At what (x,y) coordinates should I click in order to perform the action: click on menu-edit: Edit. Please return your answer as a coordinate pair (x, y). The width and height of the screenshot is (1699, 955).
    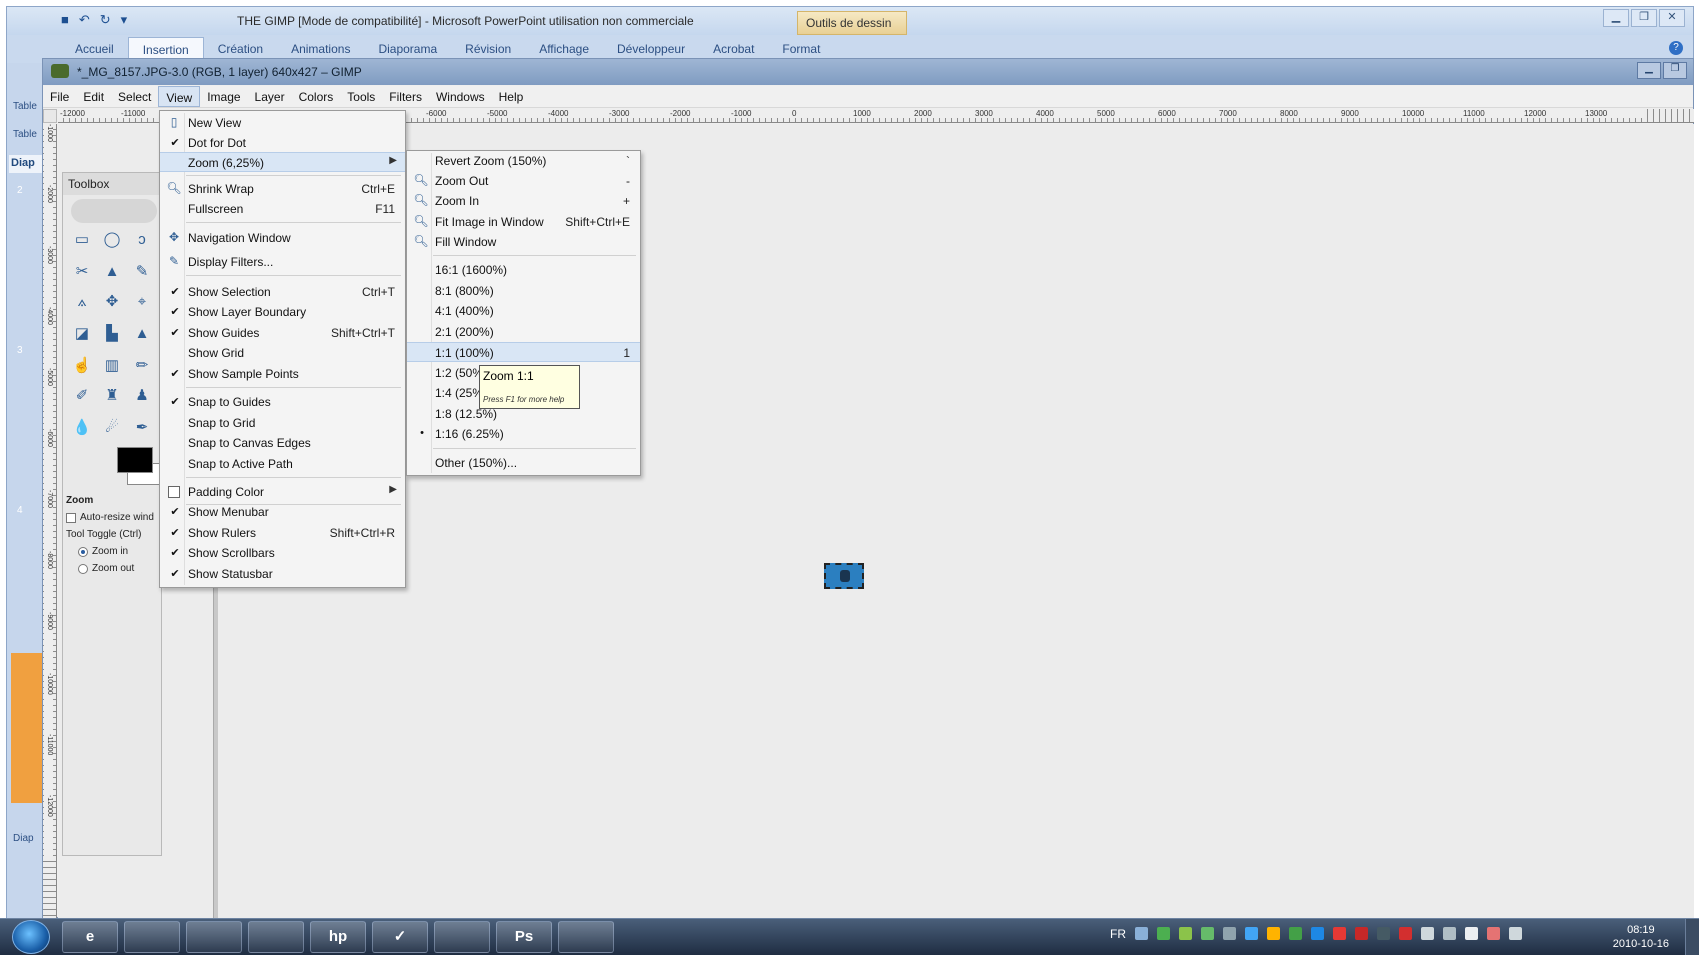
    Looking at the image, I should click on (93, 96).